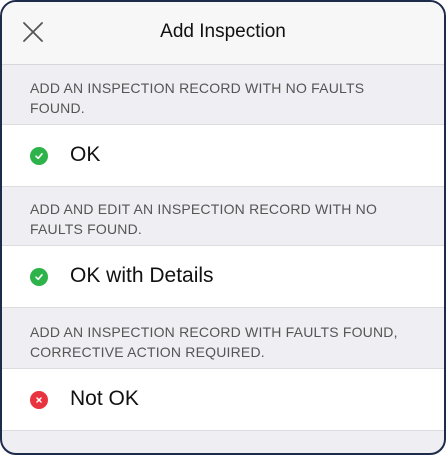 This screenshot has width=447, height=456. Describe the element at coordinates (223, 155) in the screenshot. I see `option-ok: OK` at that location.